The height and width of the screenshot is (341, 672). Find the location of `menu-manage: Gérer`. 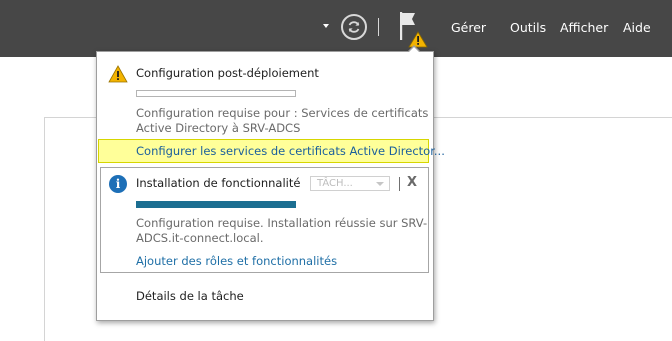

menu-manage: Gérer is located at coordinates (468, 27).